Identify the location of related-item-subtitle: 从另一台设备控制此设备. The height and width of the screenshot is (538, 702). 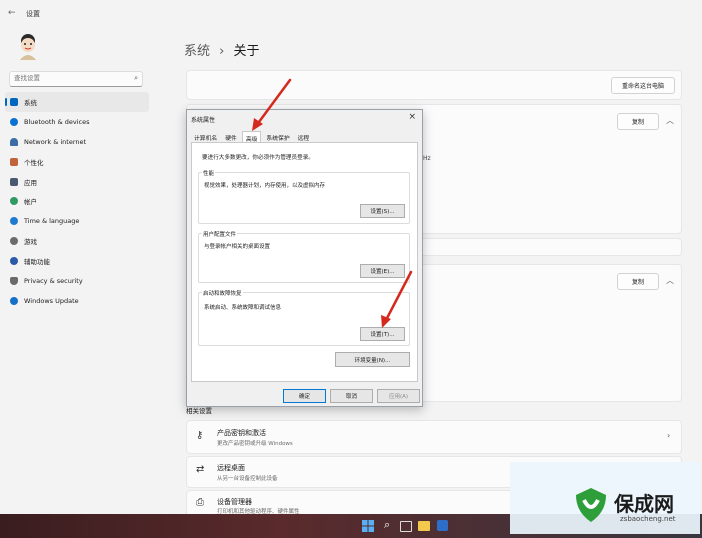
(247, 479).